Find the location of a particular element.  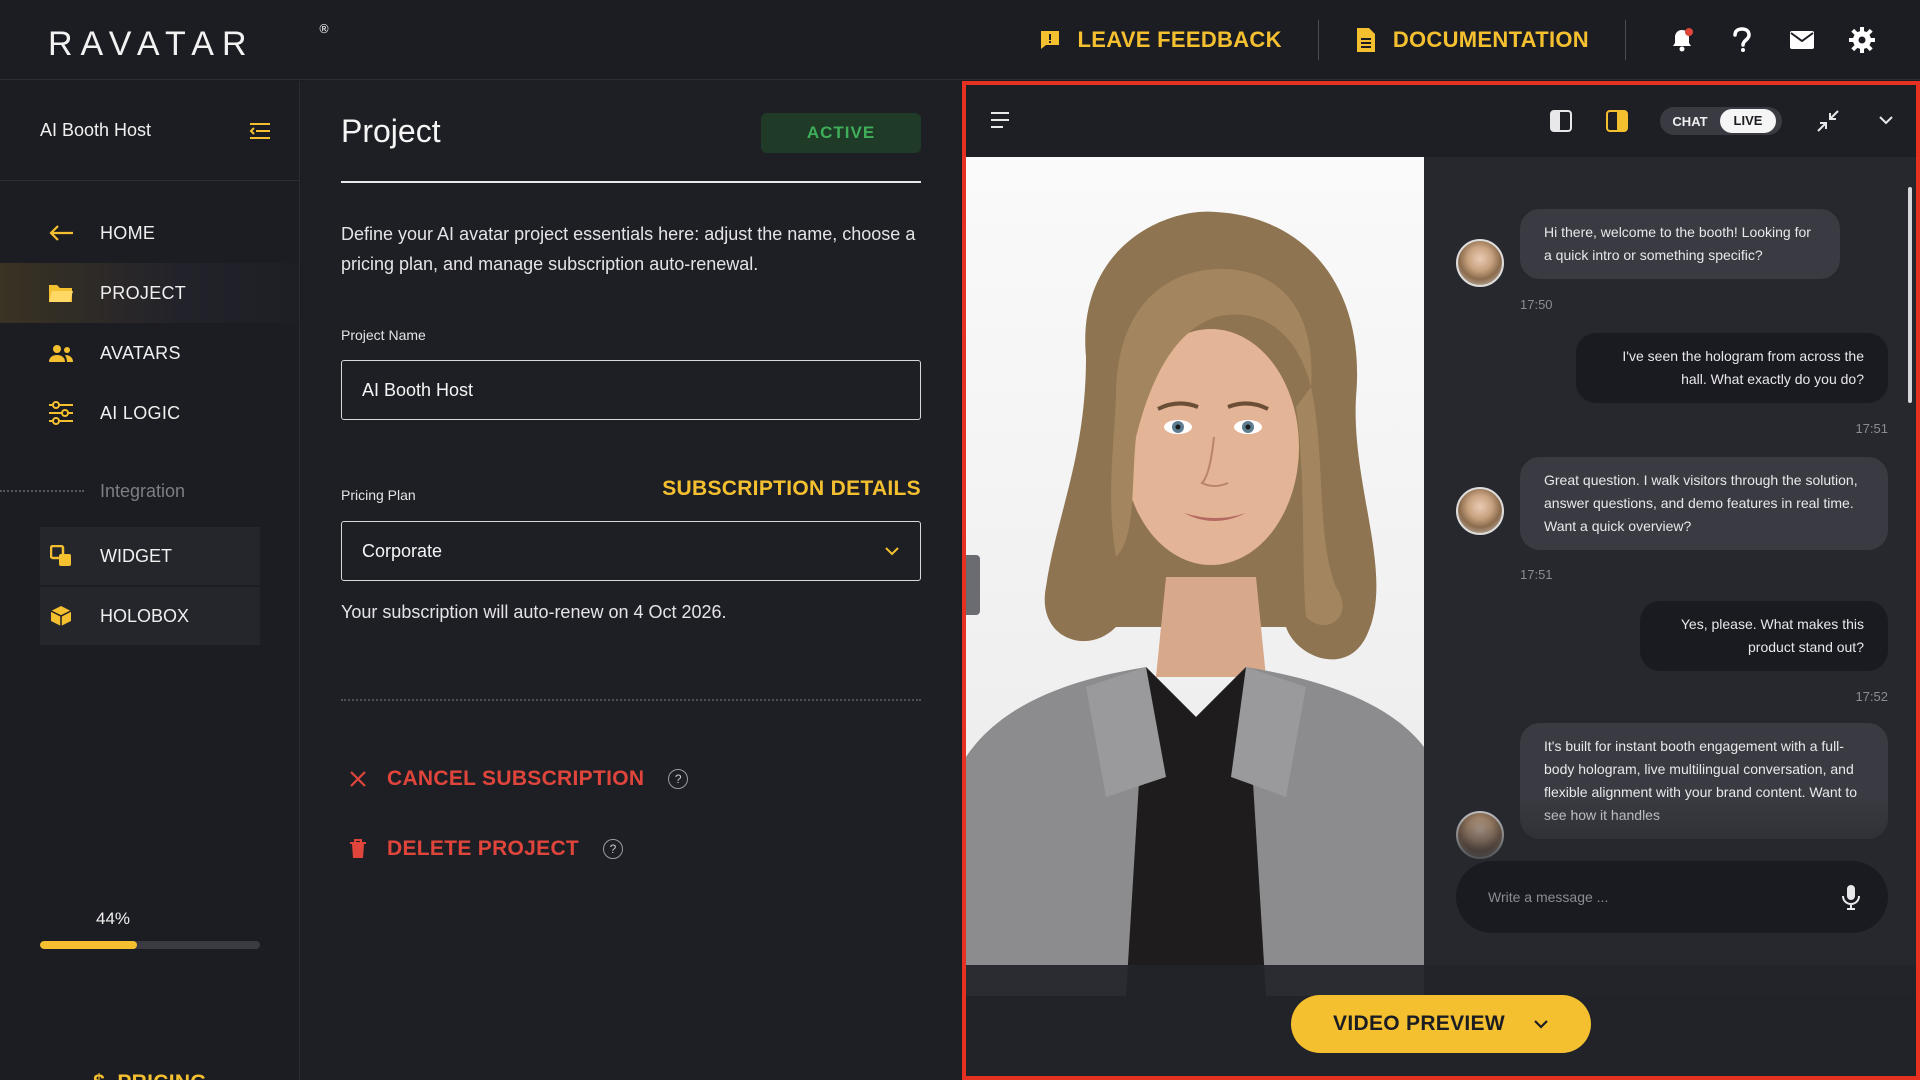

settings-button is located at coordinates (1862, 40).